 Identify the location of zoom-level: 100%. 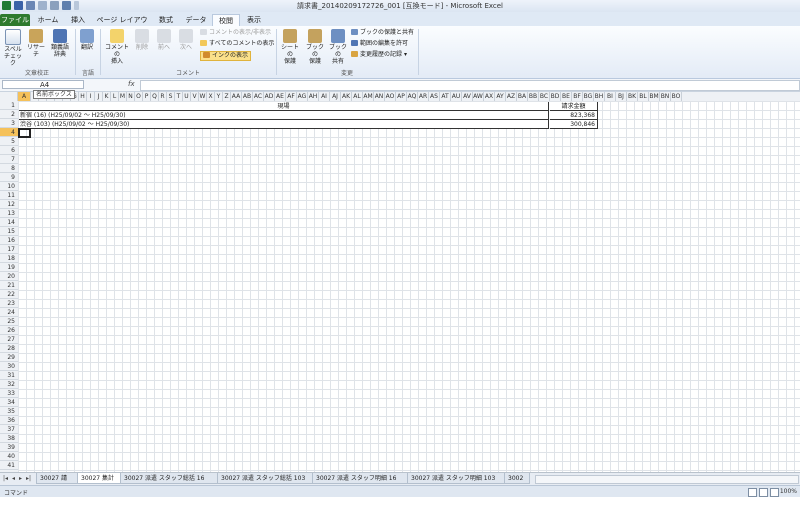
(788, 491).